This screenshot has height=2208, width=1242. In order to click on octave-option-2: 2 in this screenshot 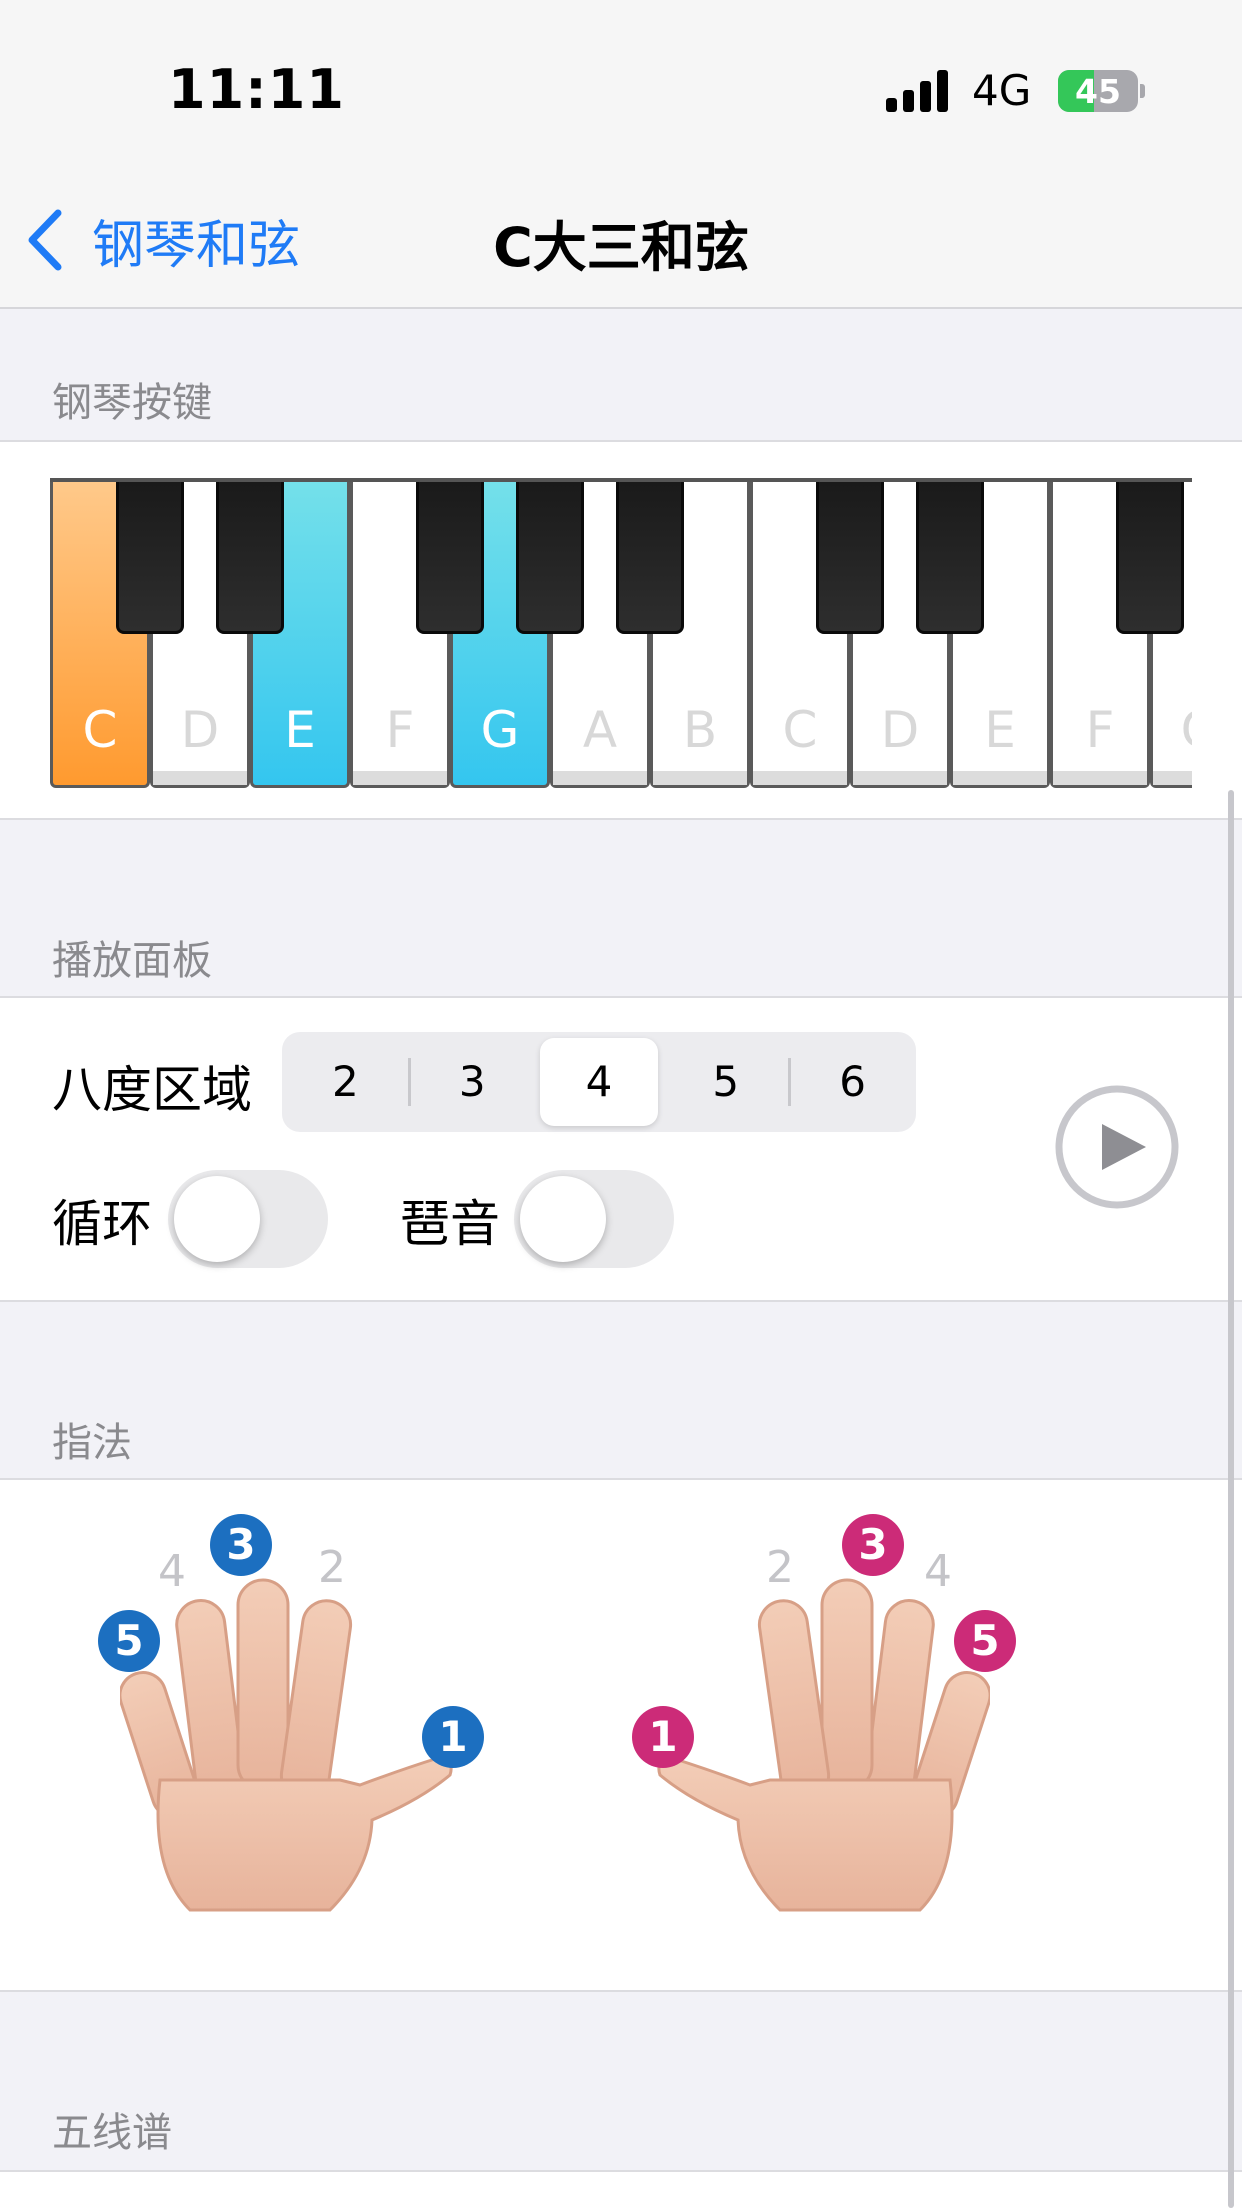, I will do `click(345, 1082)`.